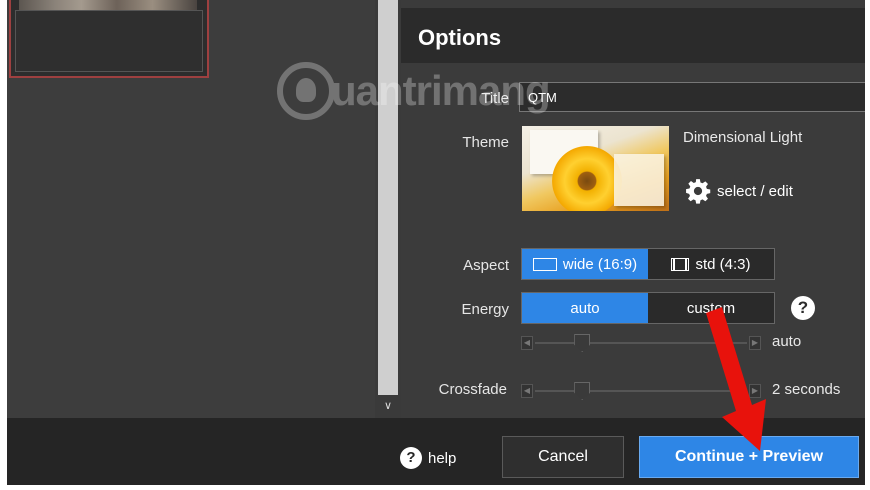 This screenshot has width=870, height=490. Describe the element at coordinates (485, 309) in the screenshot. I see `energy-label: Energy` at that location.